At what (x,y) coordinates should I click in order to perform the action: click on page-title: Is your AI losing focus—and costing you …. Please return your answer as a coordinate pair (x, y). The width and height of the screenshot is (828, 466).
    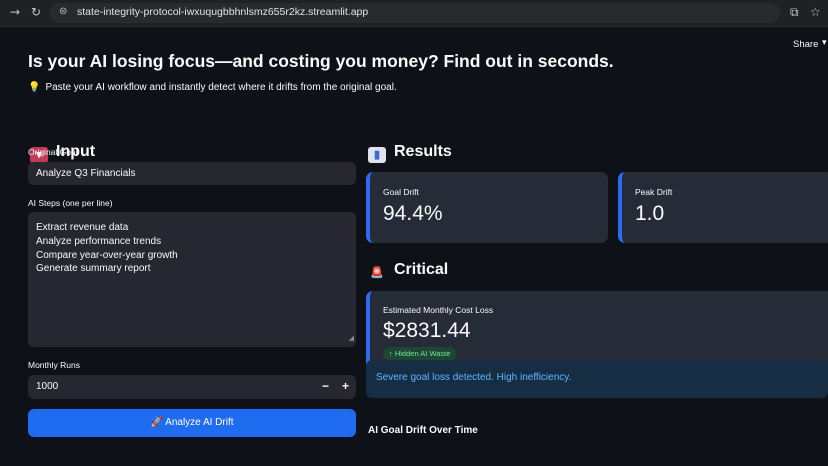
    Looking at the image, I should click on (321, 61).